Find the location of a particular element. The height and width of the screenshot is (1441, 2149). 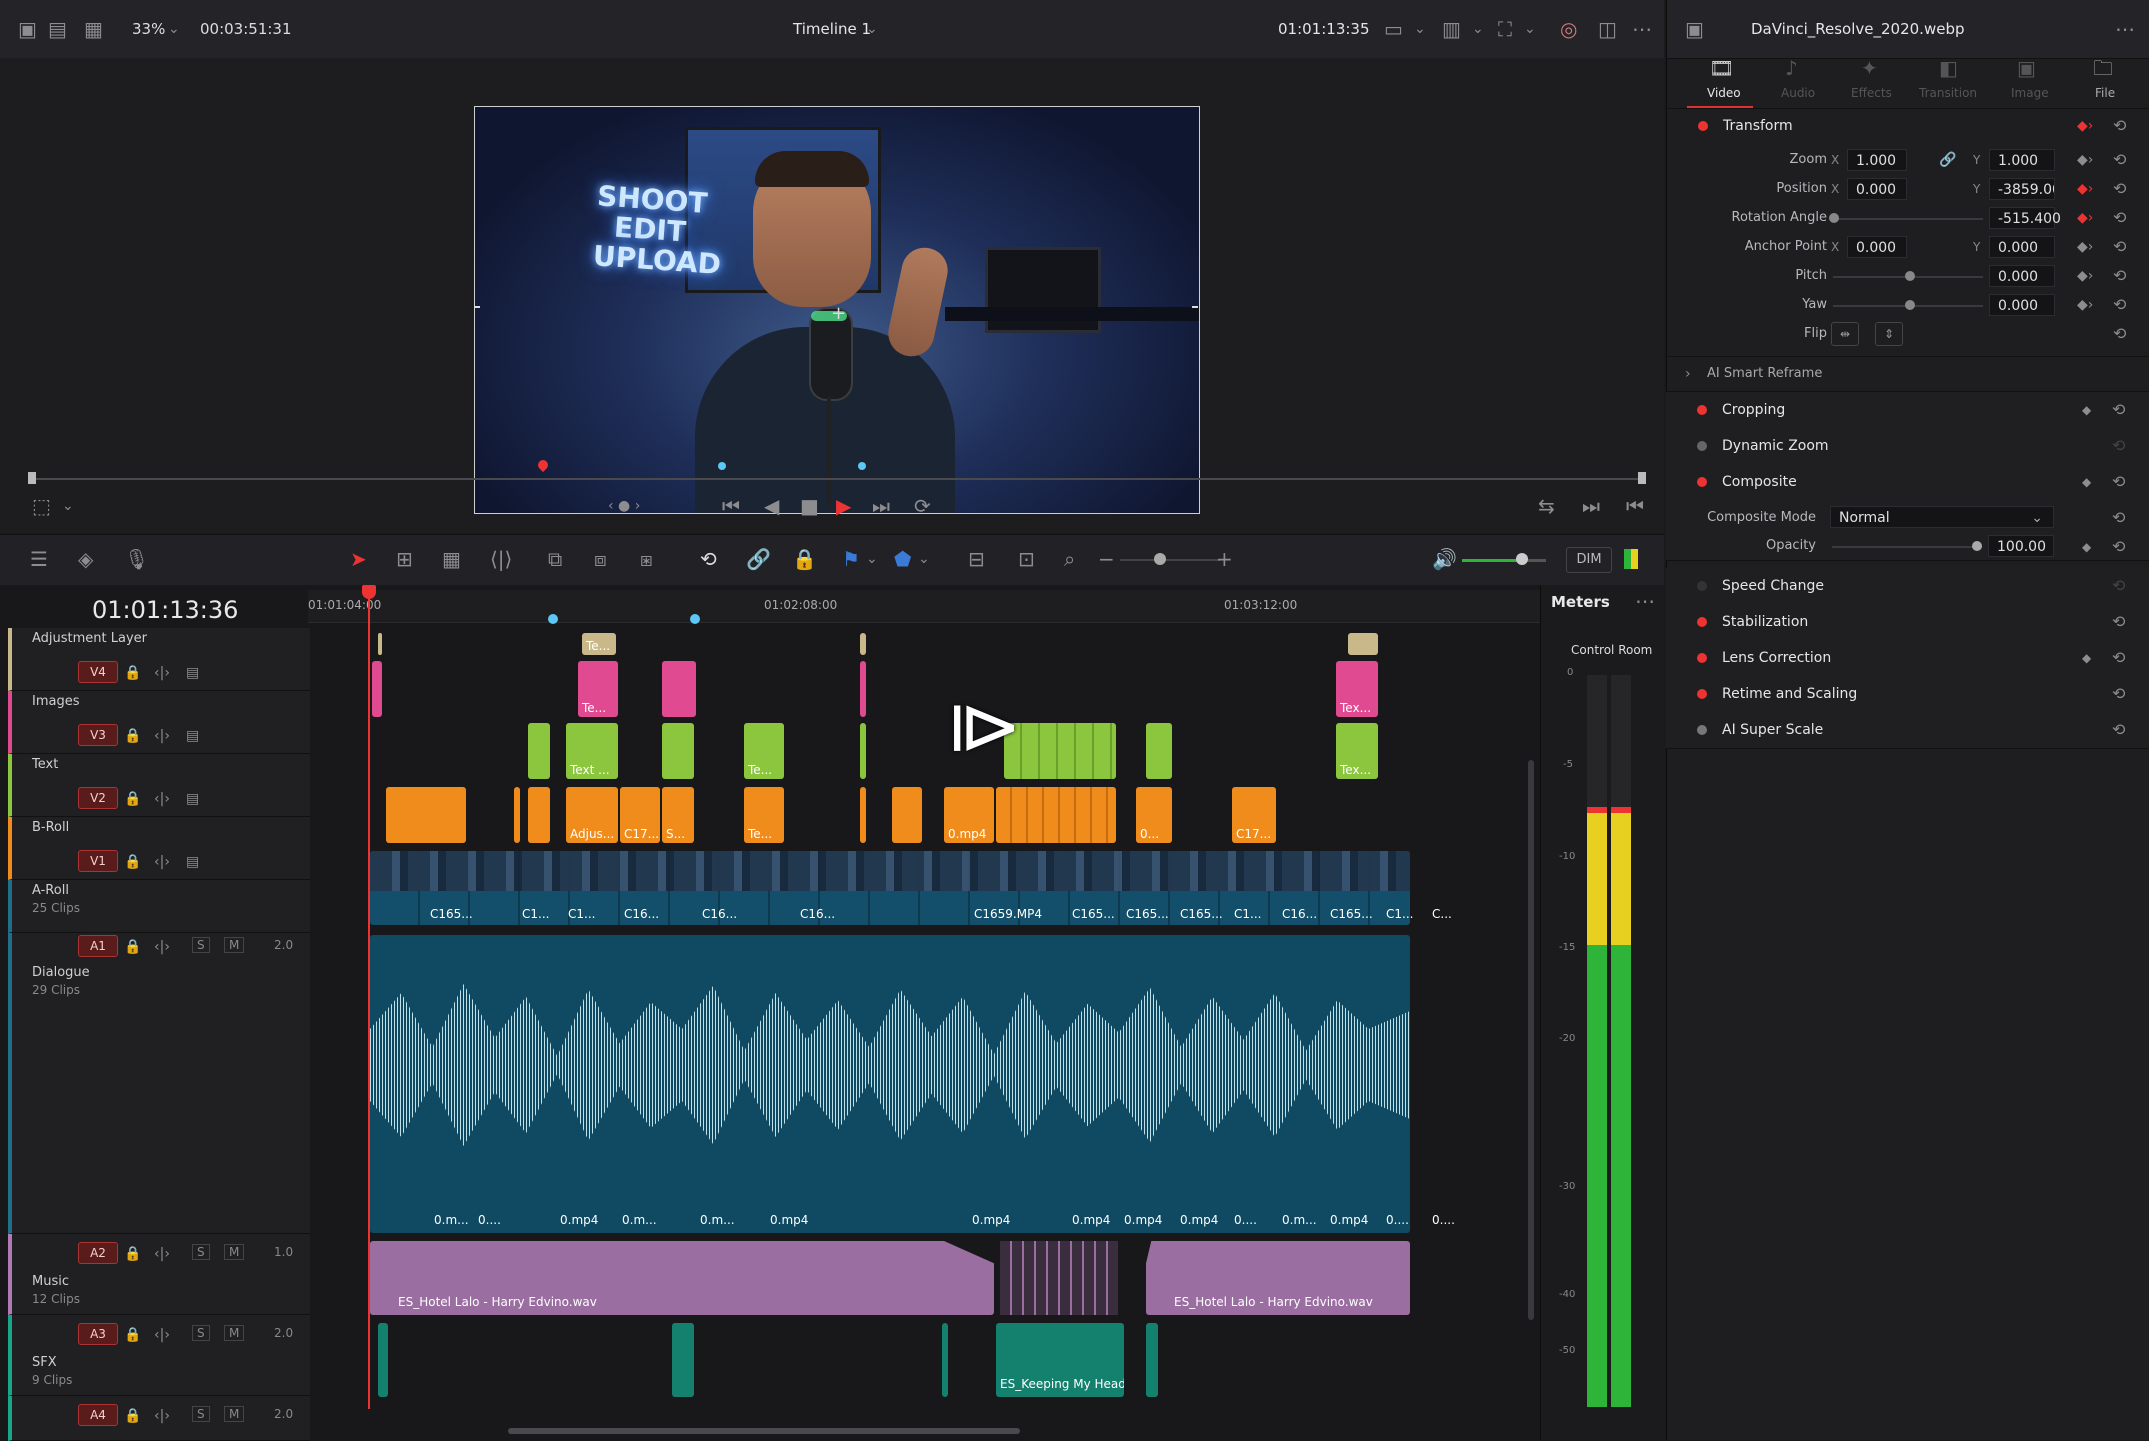

scrub-out-handle is located at coordinates (1642, 478).